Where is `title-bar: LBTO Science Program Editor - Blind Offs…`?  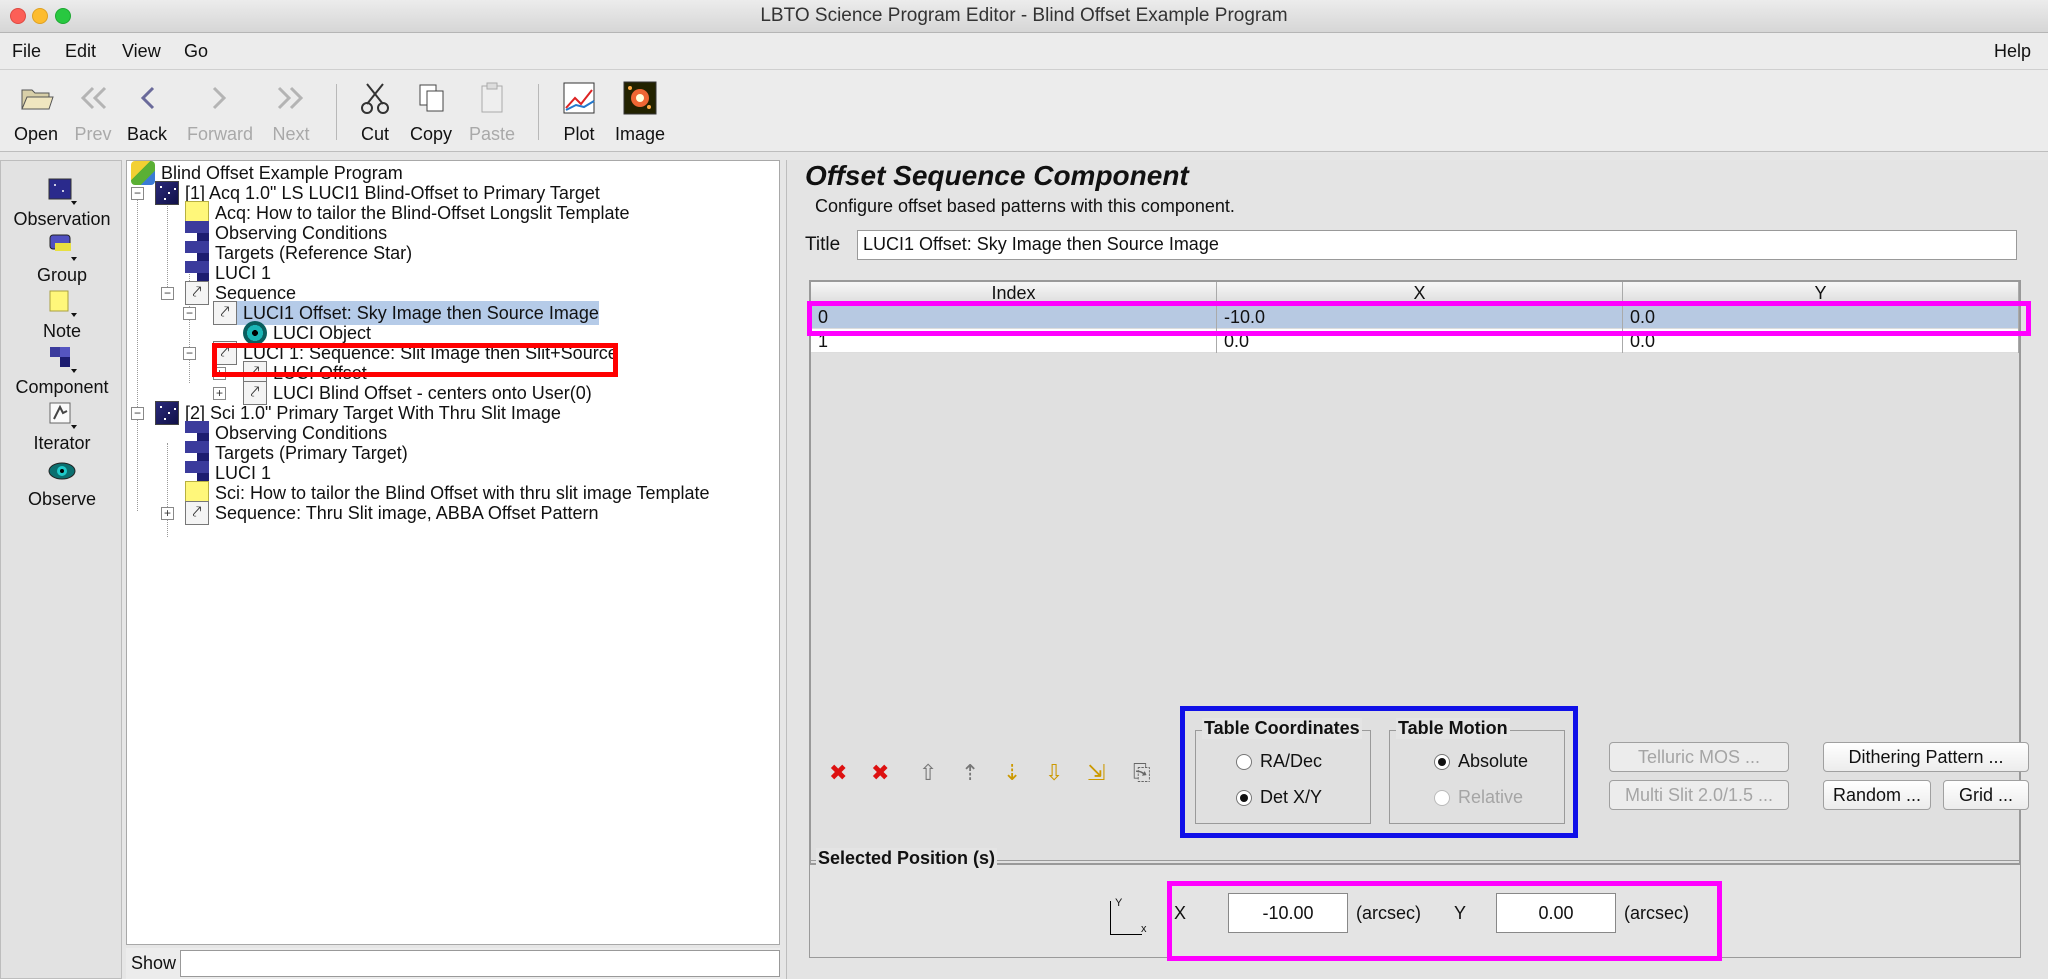 title-bar: LBTO Science Program Editor - Blind Offs… is located at coordinates (1024, 16).